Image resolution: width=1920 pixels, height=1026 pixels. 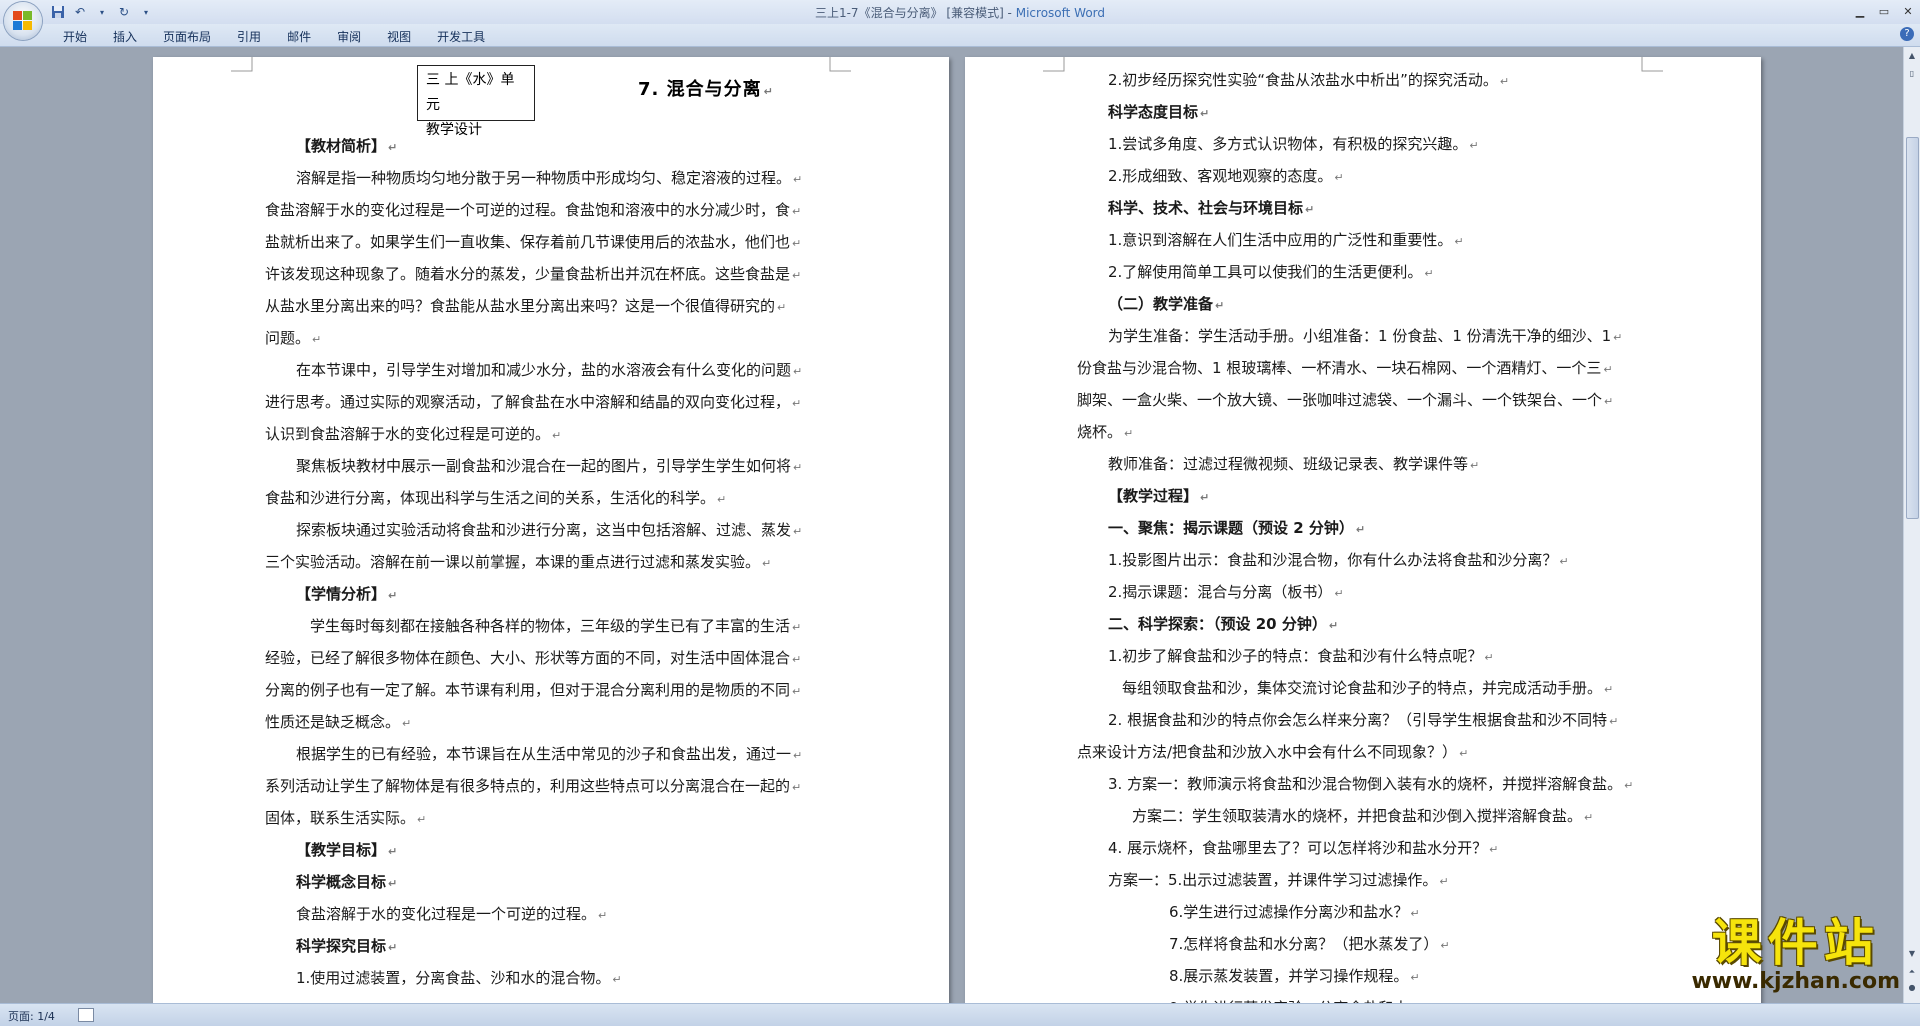 I want to click on paragraph-text: 2.初步经历探究性实验“食盐从浓盐水中析出”的探究活动。, so click(x=1303, y=80).